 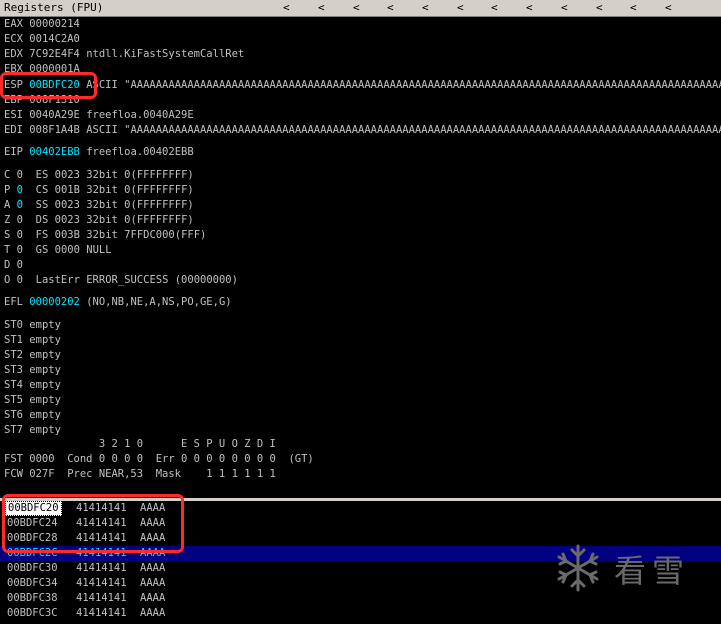 I want to click on nav-arrow-5: <, so click(x=425, y=8).